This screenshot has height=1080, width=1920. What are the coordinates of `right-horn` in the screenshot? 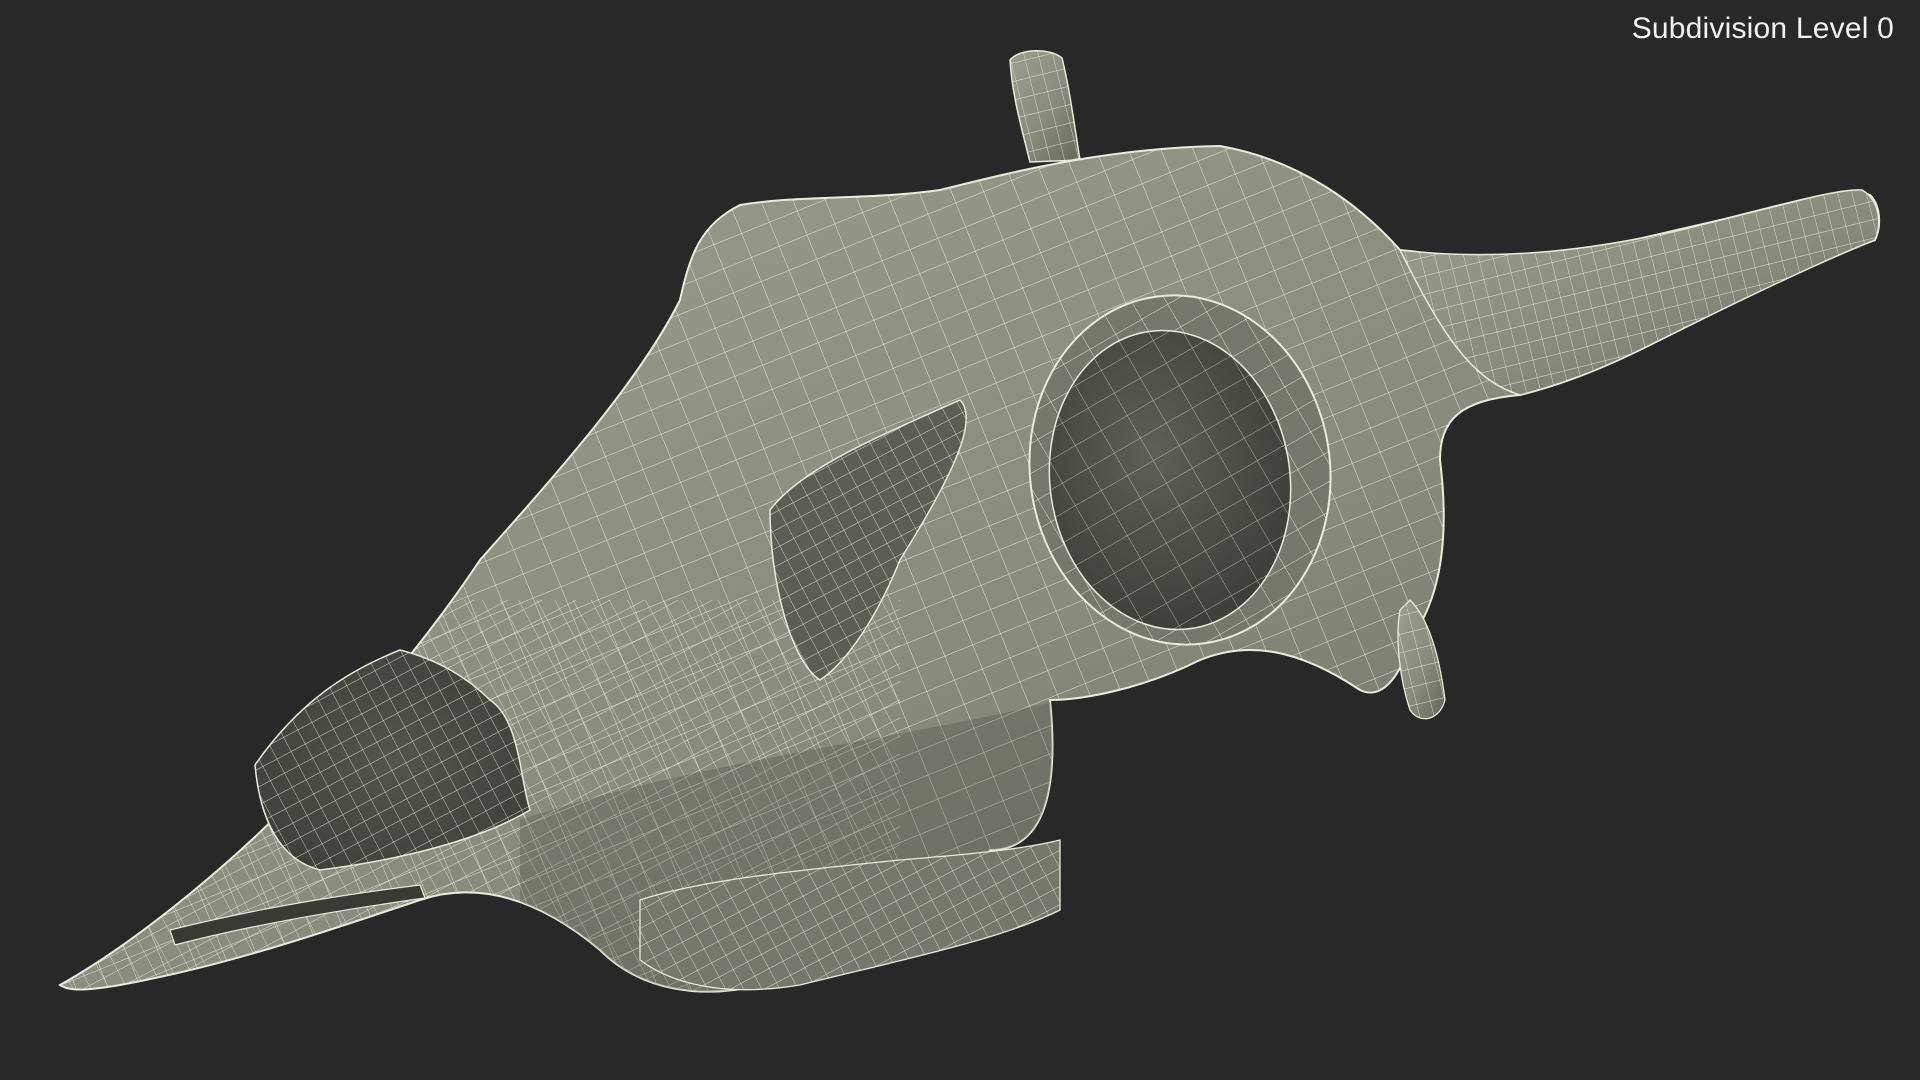 It's located at (1639, 292).